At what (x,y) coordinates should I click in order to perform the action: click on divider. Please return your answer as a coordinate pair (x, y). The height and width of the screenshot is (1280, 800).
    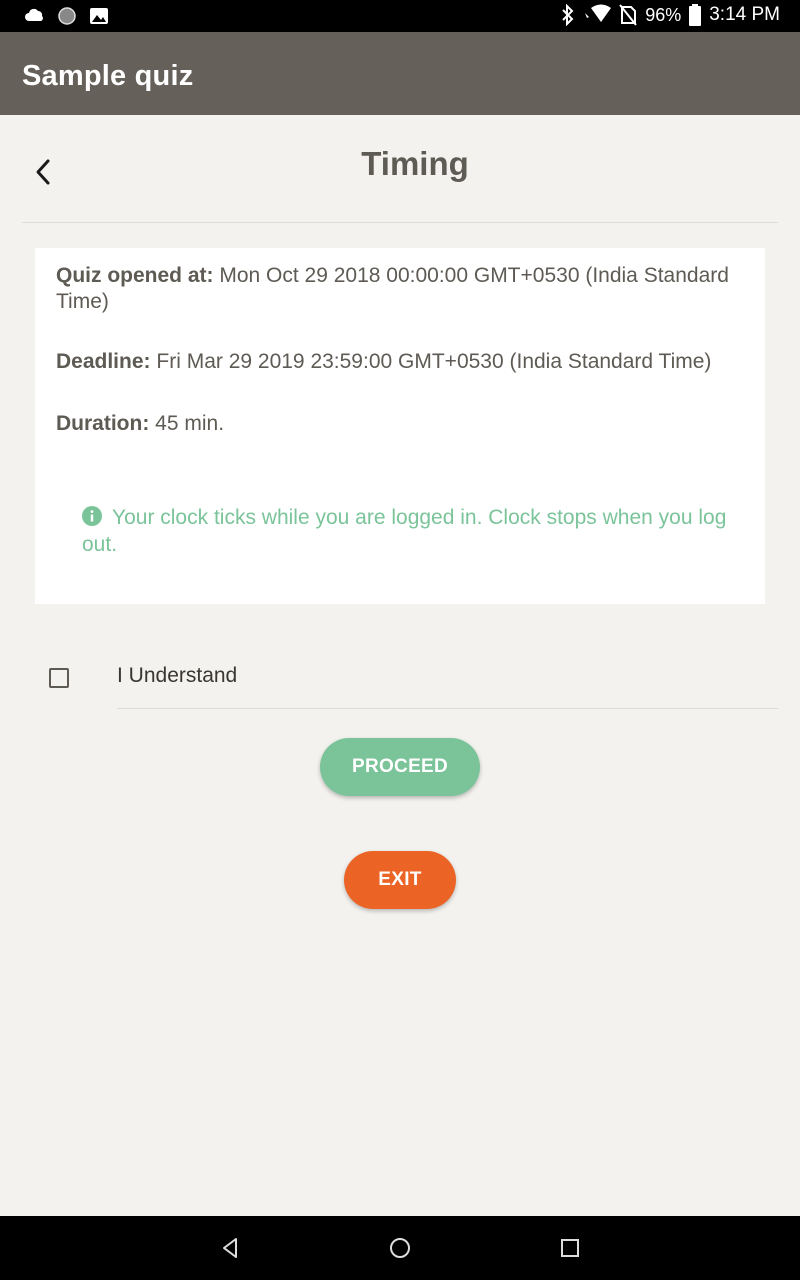
    Looking at the image, I should click on (400, 222).